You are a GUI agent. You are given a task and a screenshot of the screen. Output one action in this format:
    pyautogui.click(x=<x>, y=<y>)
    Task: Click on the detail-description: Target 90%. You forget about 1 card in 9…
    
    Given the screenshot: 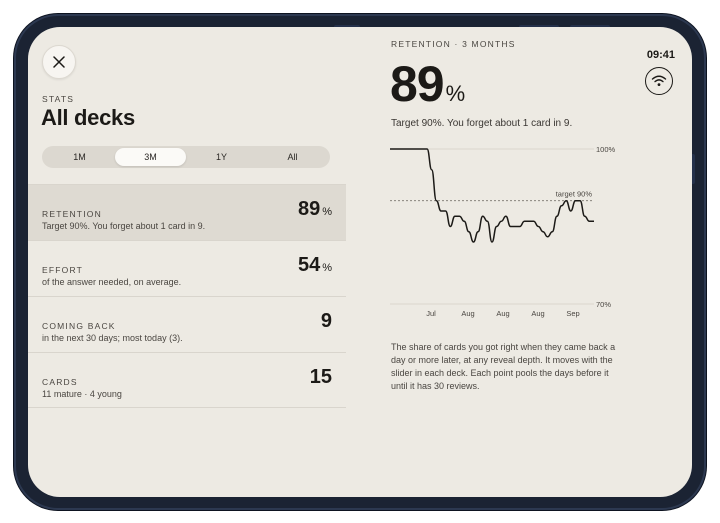 What is the action you would take?
    pyautogui.click(x=482, y=123)
    